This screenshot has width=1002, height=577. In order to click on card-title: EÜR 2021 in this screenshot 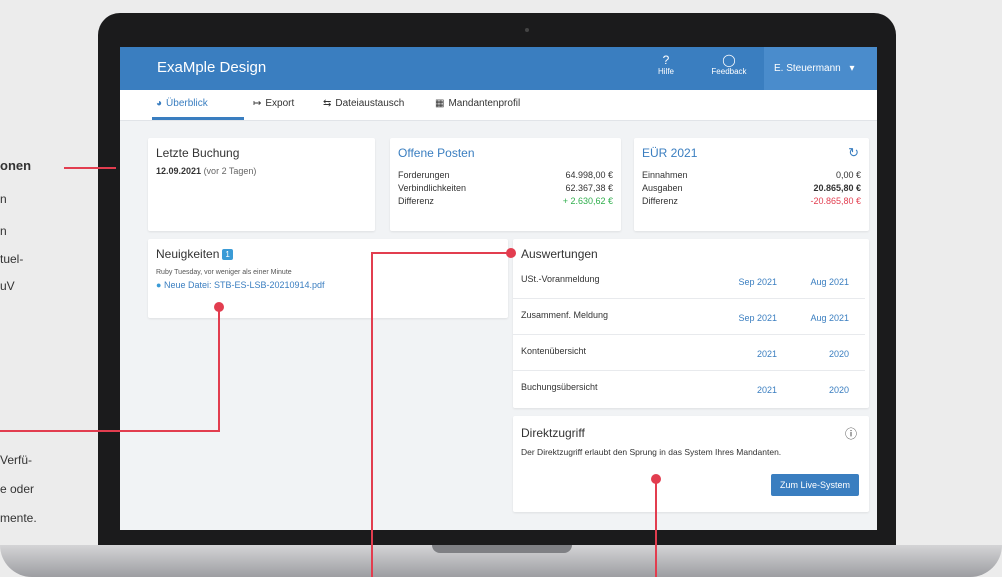, I will do `click(670, 153)`.